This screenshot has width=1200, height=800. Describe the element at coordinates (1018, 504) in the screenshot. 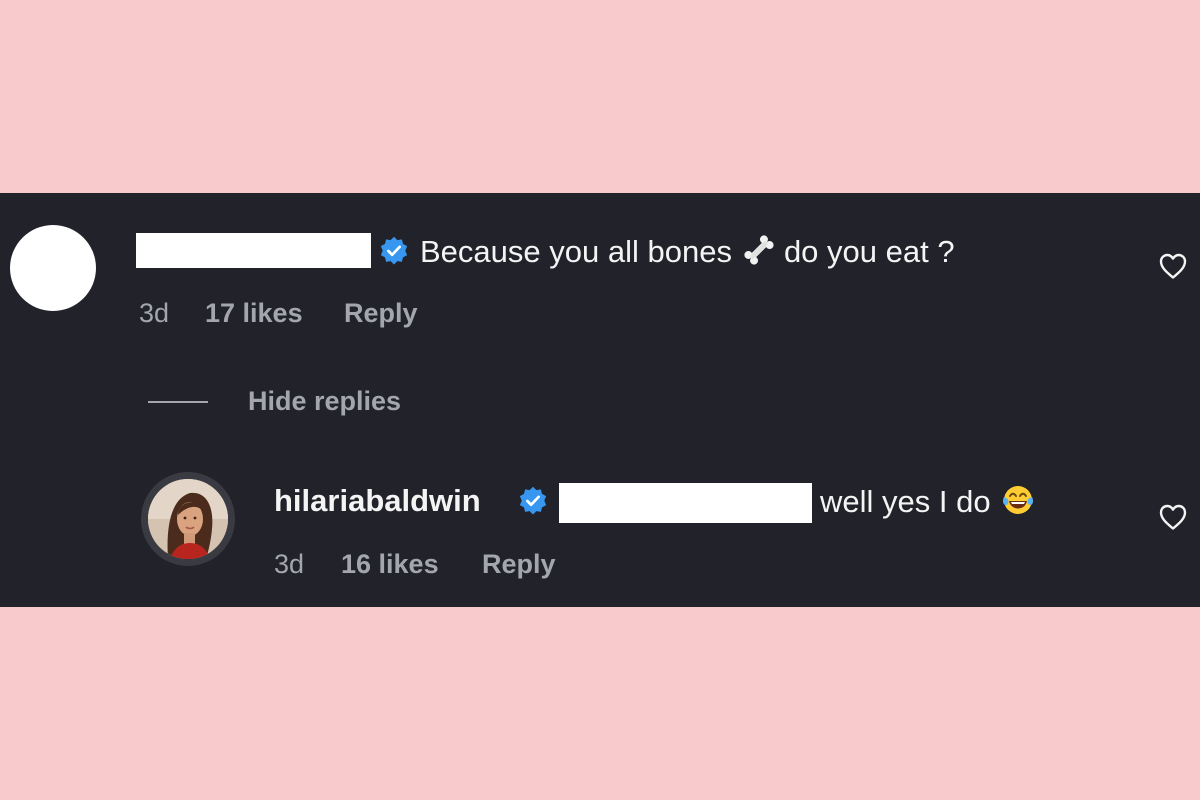

I see `tears-of-joy-emoji-icon` at that location.